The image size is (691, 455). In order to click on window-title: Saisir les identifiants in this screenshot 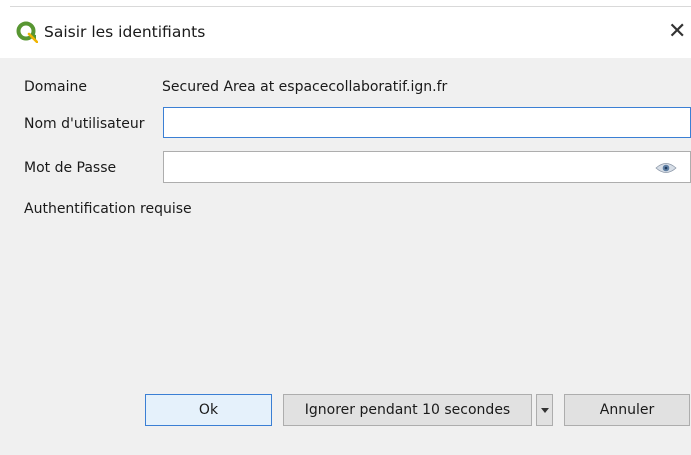, I will do `click(125, 32)`.